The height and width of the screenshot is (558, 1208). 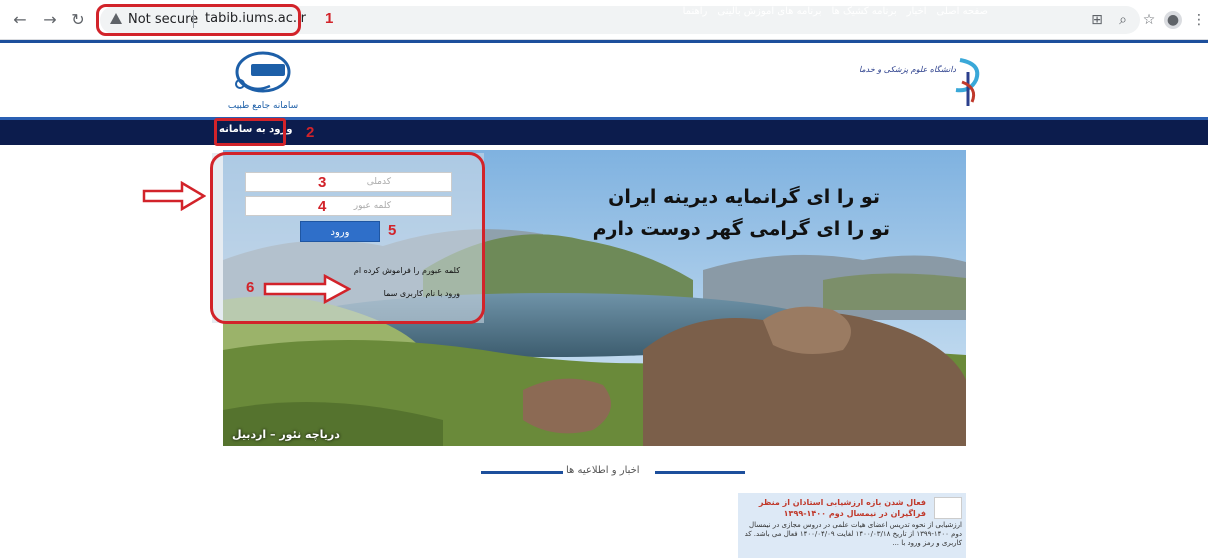 What do you see at coordinates (769, 11) in the screenshot?
I see `nav-item-clinical-training: برنامه های آموزش بالینی` at bounding box center [769, 11].